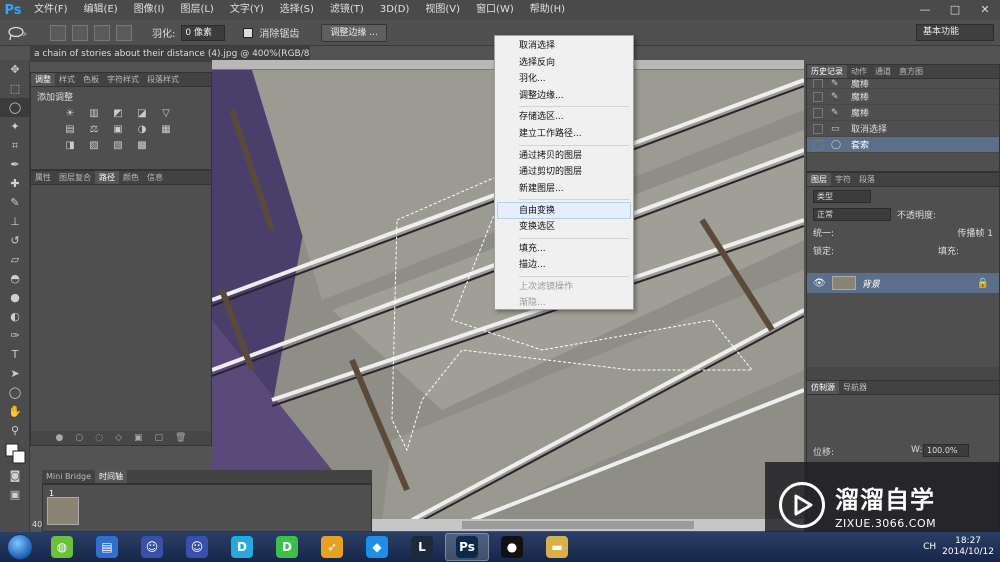 The height and width of the screenshot is (562, 1000). What do you see at coordinates (155, 177) in the screenshot?
I see `tab-info: 信息` at bounding box center [155, 177].